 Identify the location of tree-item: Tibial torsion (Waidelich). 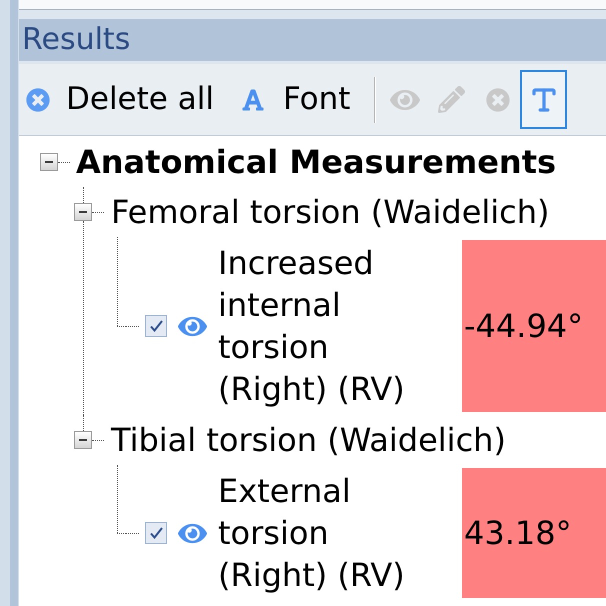
(308, 440).